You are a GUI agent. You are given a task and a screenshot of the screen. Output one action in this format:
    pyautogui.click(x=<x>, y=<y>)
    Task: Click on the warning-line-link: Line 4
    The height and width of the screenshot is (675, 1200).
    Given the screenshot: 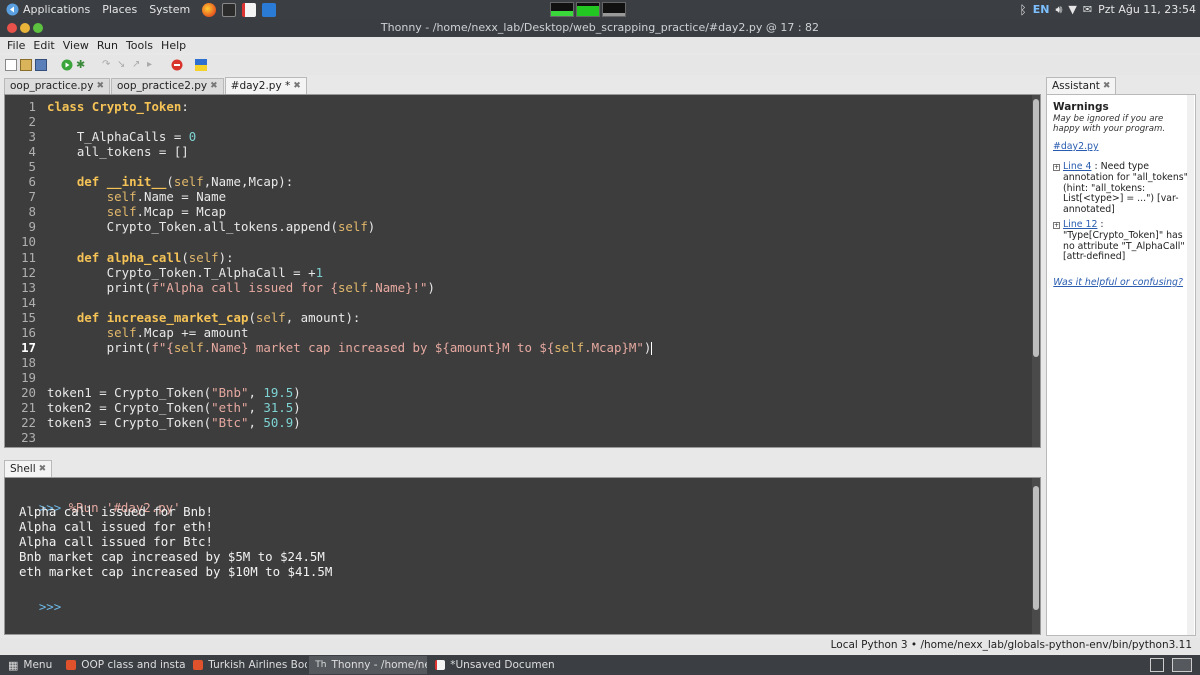 What is the action you would take?
    pyautogui.click(x=1077, y=166)
    